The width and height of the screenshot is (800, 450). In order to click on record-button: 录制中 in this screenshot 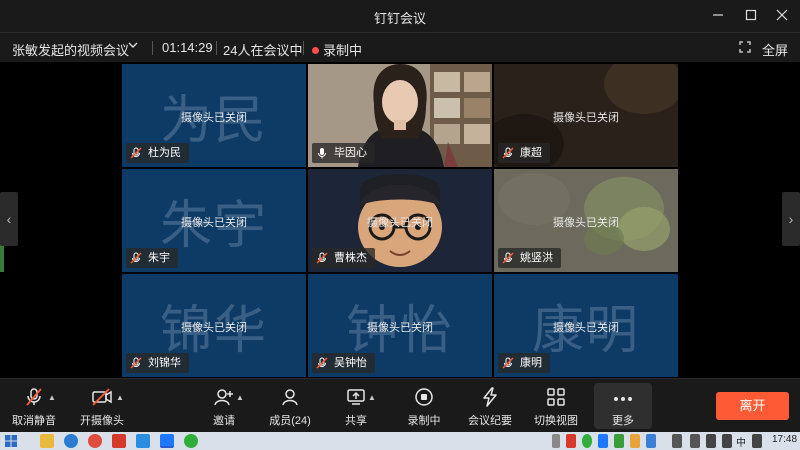, I will do `click(424, 406)`.